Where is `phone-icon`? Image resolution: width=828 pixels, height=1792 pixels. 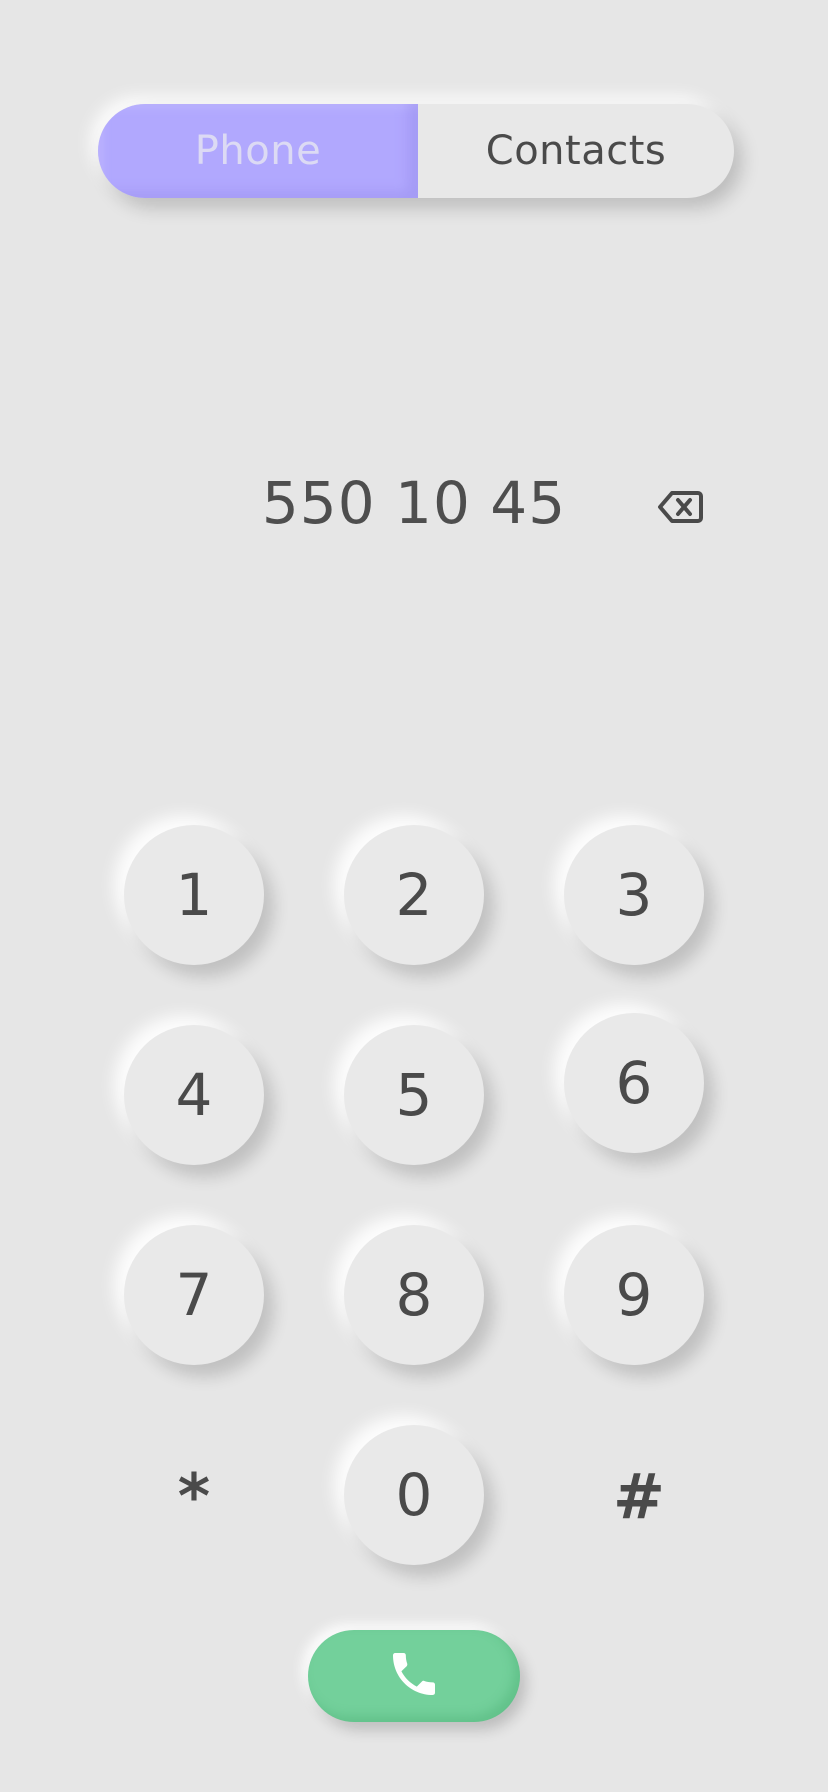
phone-icon is located at coordinates (414, 1676).